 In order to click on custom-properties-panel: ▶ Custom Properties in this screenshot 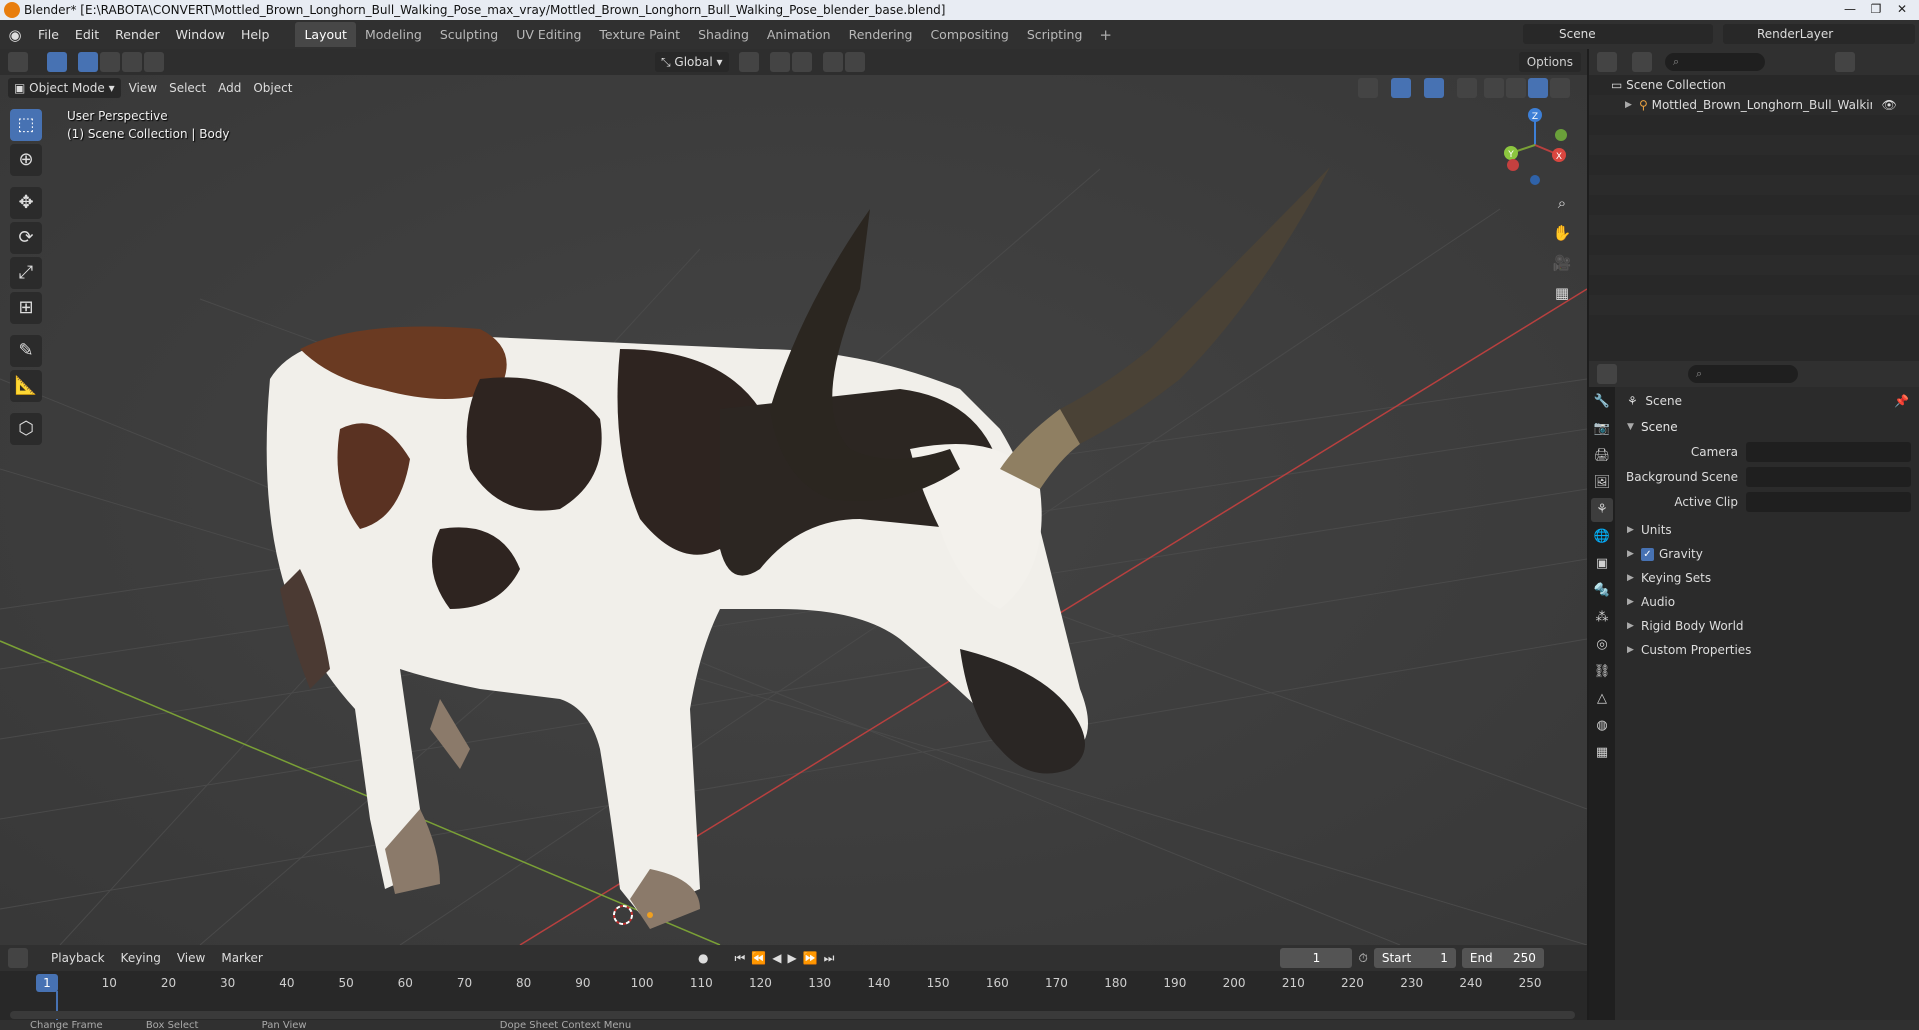, I will do `click(1768, 650)`.